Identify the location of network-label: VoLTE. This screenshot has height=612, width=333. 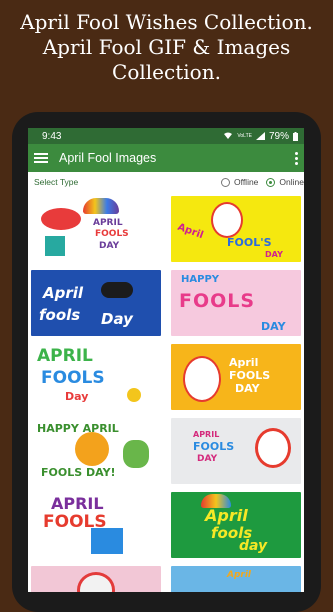
(244, 136).